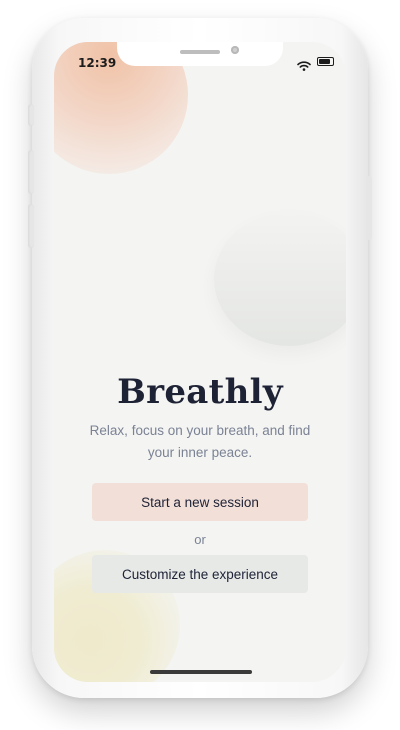 This screenshot has width=400, height=730. What do you see at coordinates (31, 172) in the screenshot?
I see `phone-volume-up` at bounding box center [31, 172].